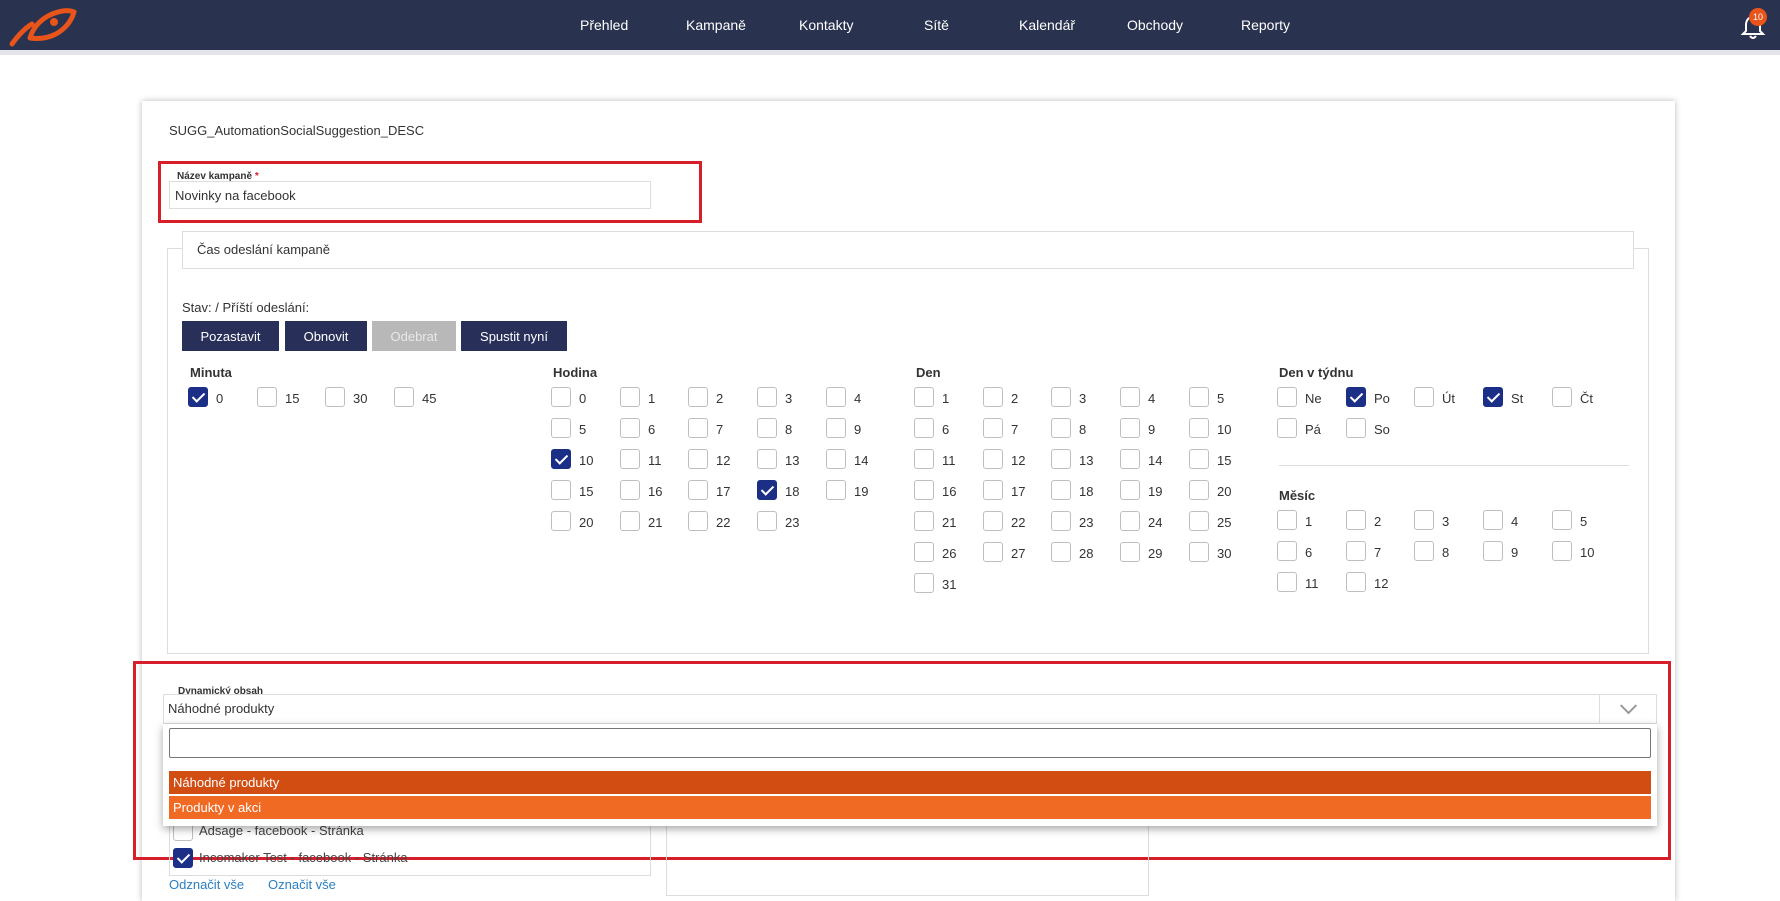 The height and width of the screenshot is (901, 1780). I want to click on chevron-down-icon, so click(1628, 709).